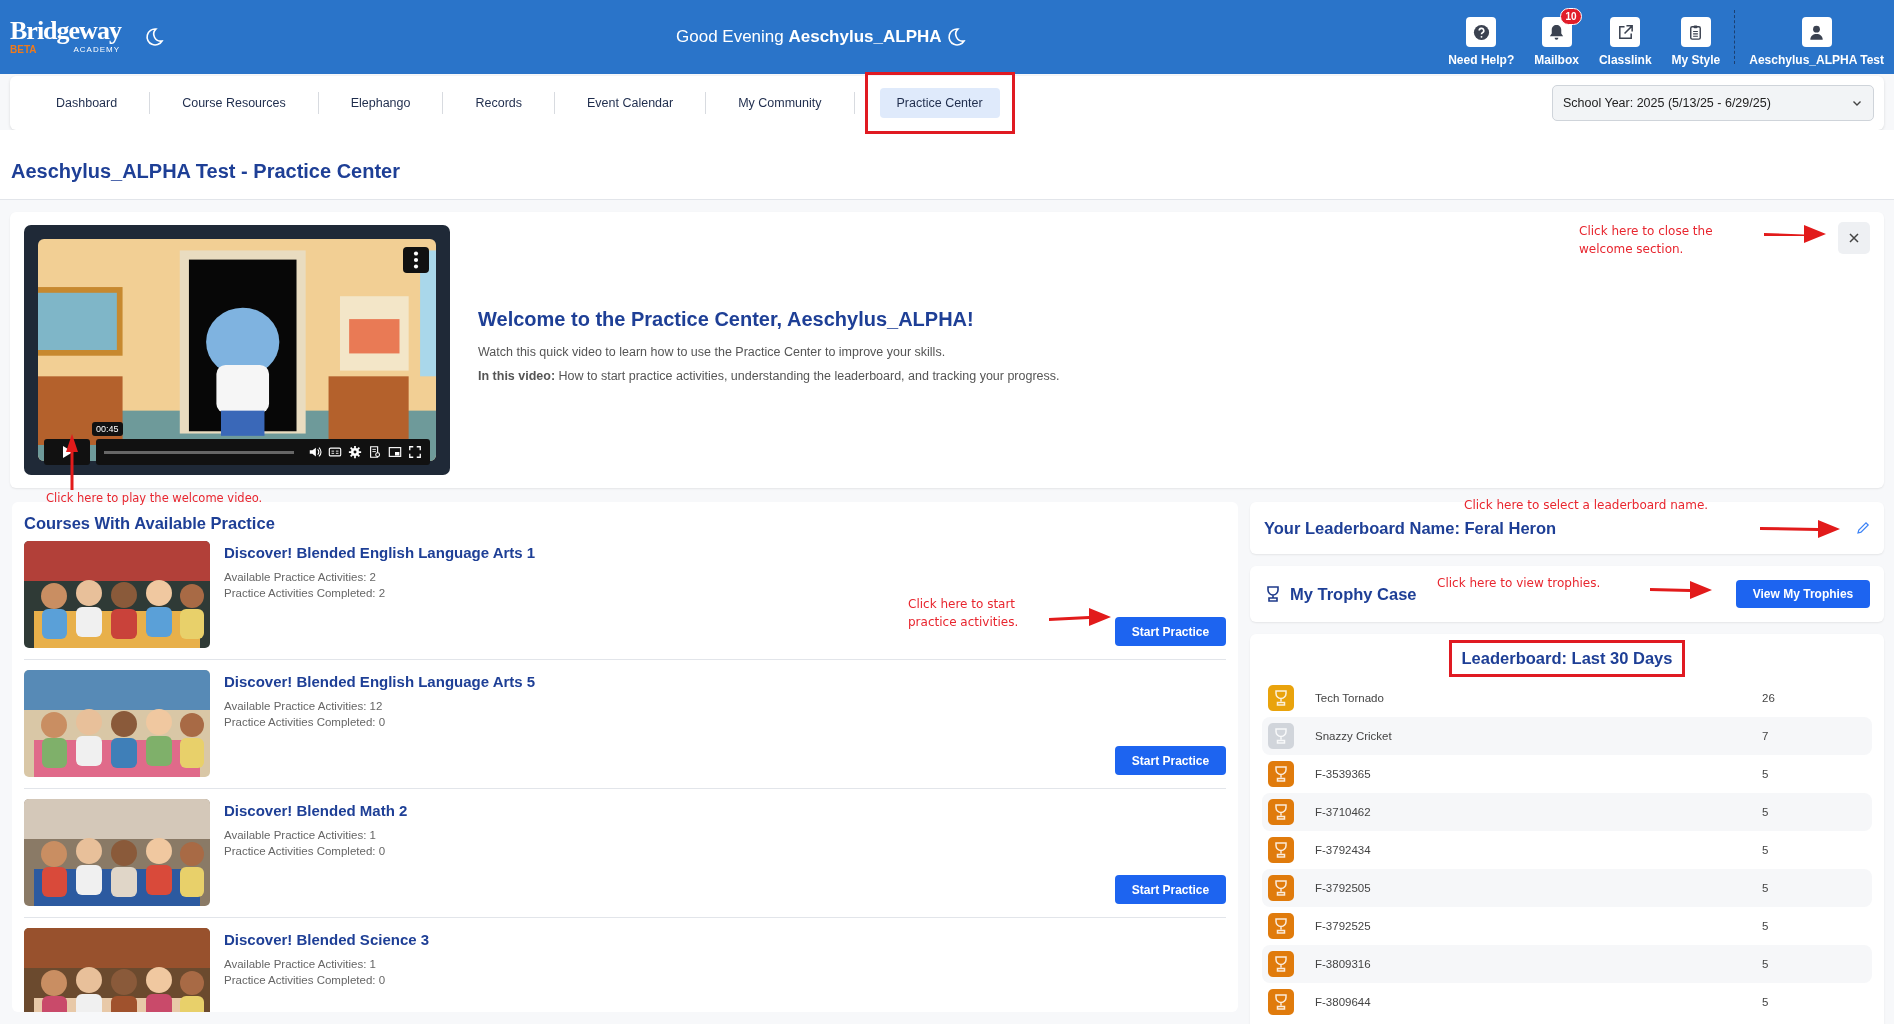 The height and width of the screenshot is (1024, 1894). Describe the element at coordinates (305, 593) in the screenshot. I see `completed-activities: Practice Activities Completed: 2` at that location.